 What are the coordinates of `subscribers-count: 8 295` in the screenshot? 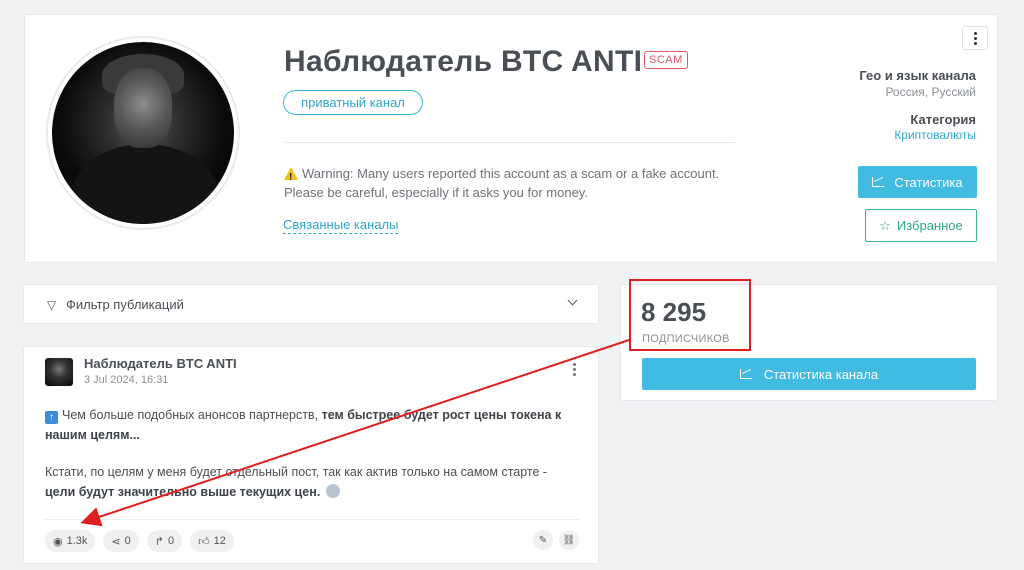 It's located at (674, 312).